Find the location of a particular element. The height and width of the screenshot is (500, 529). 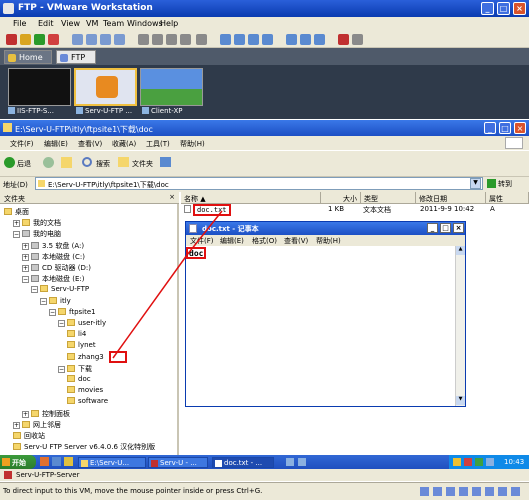

table-row: doc.txt is located at coordinates (207, 210).